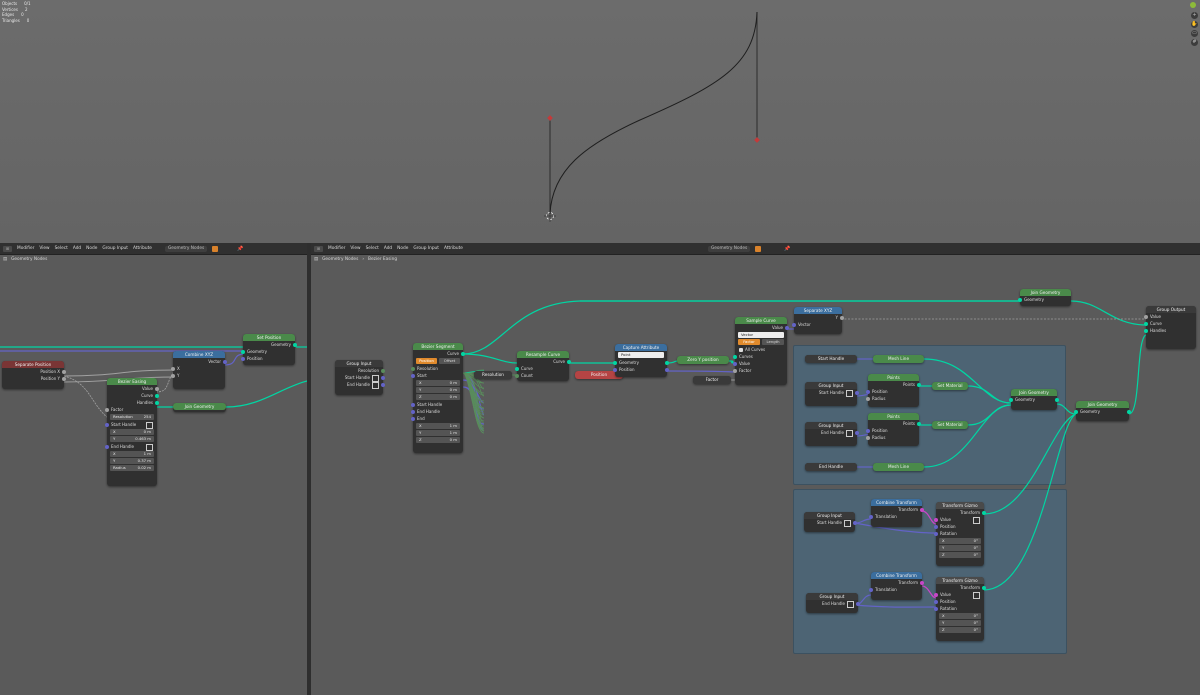 The width and height of the screenshot is (1200, 695). What do you see at coordinates (438, 440) in the screenshot?
I see `end-z-field: Z0 m` at bounding box center [438, 440].